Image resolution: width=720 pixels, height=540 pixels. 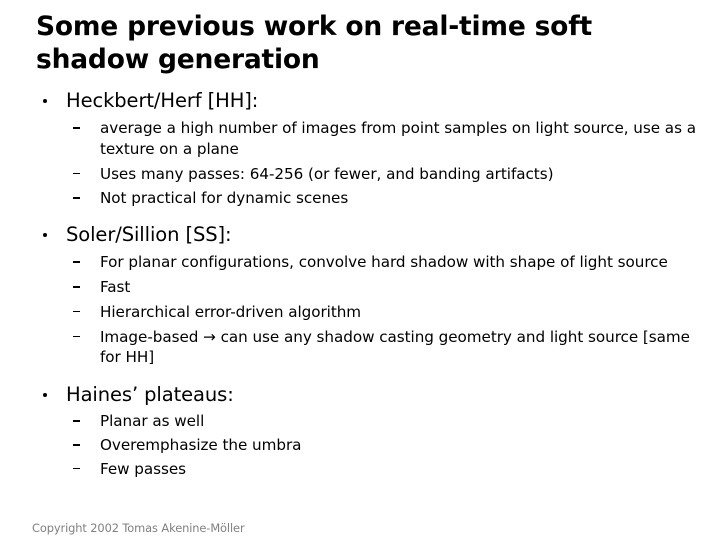 What do you see at coordinates (370, 287) in the screenshot?
I see `bullet-level2-item: Fast` at bounding box center [370, 287].